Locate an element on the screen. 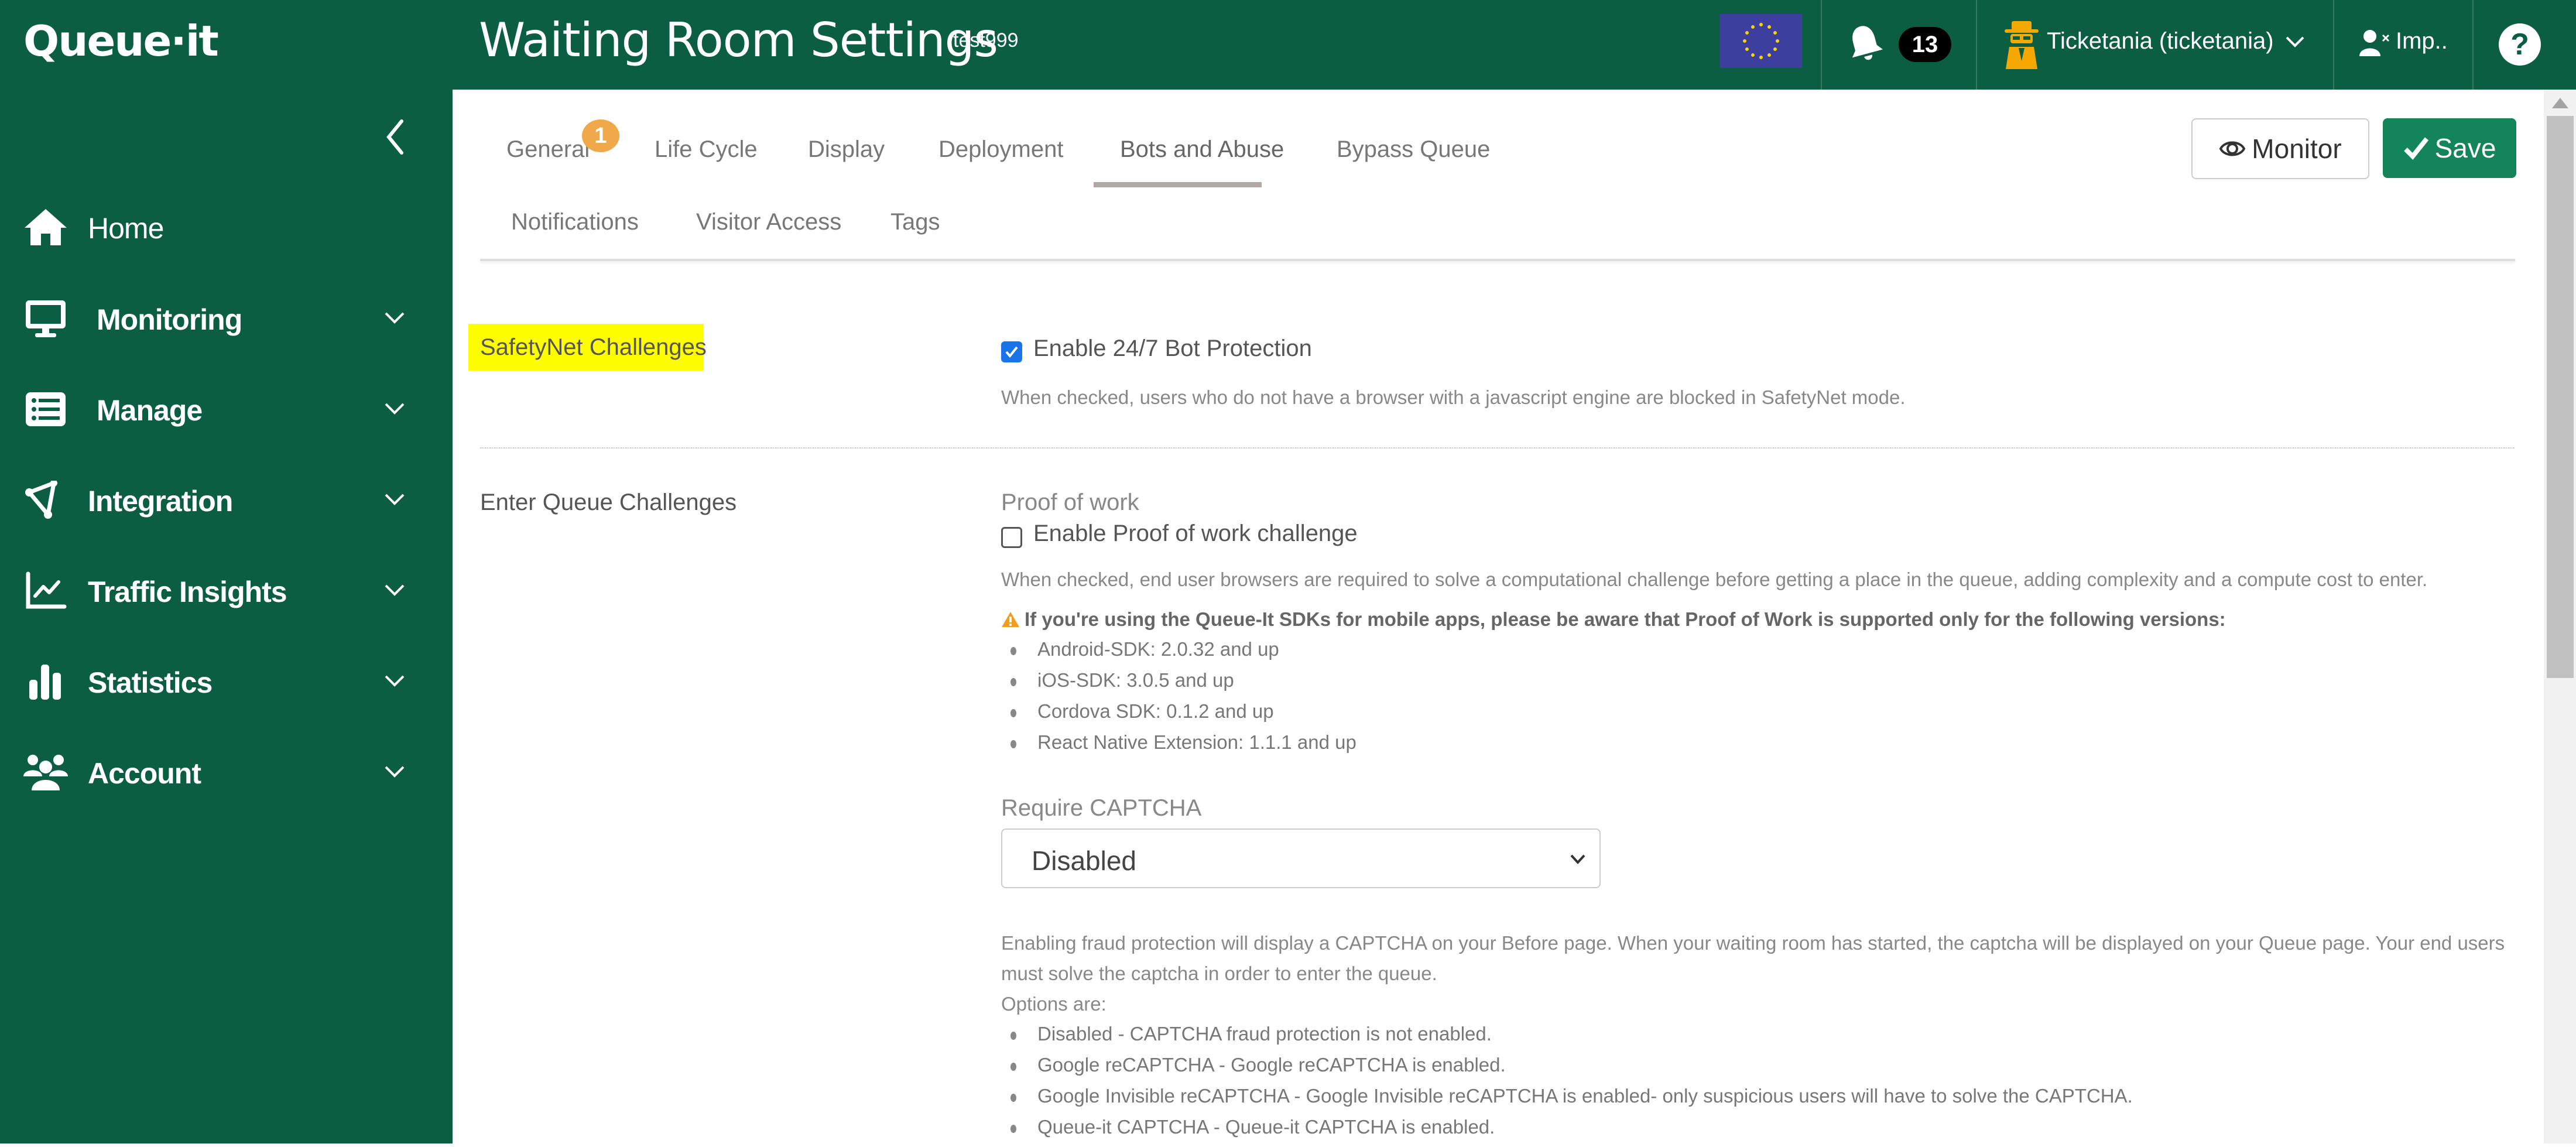  save-label: Save is located at coordinates (2465, 148).